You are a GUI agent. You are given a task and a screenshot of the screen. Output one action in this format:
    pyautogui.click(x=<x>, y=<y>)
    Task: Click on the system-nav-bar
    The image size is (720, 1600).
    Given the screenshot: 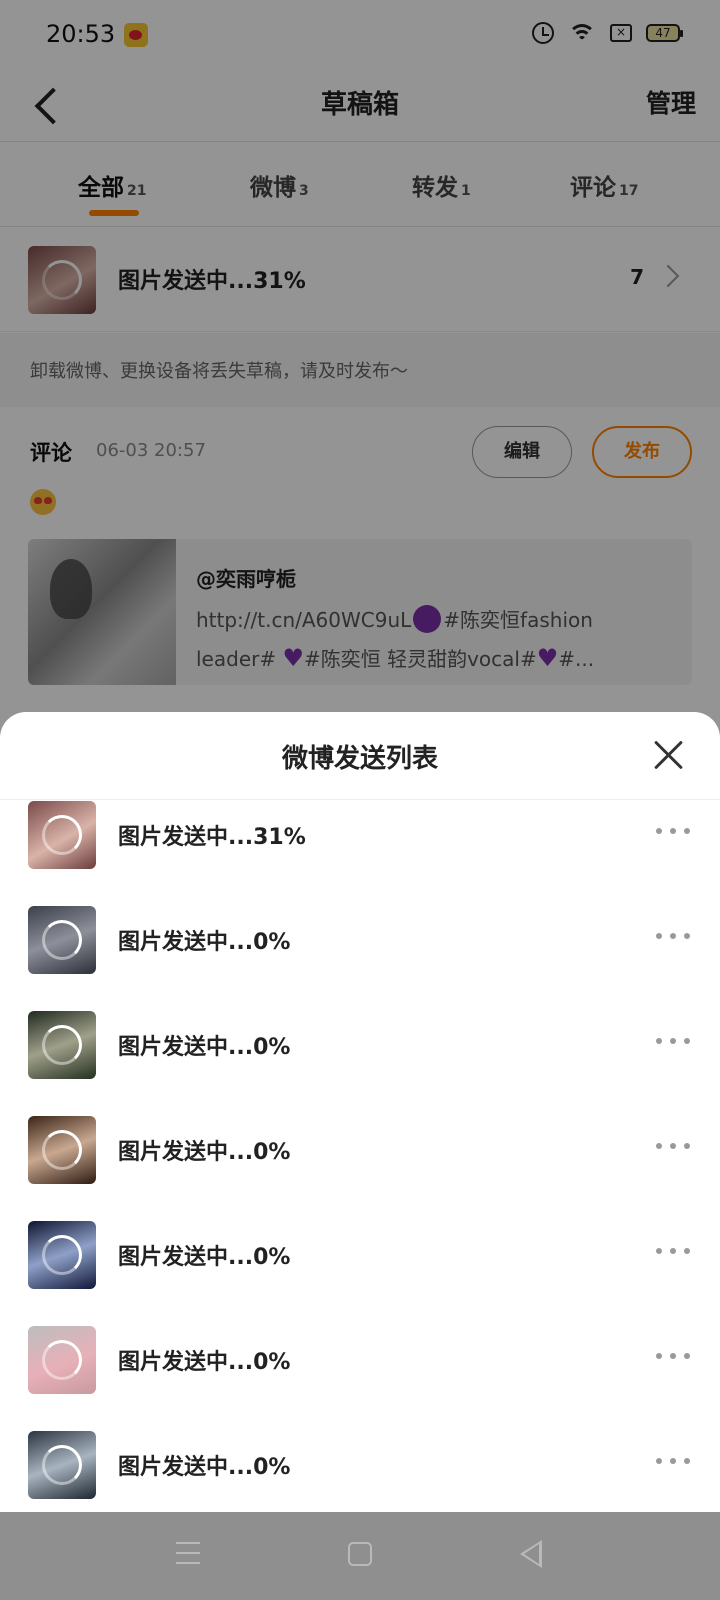 What is the action you would take?
    pyautogui.click(x=360, y=1556)
    